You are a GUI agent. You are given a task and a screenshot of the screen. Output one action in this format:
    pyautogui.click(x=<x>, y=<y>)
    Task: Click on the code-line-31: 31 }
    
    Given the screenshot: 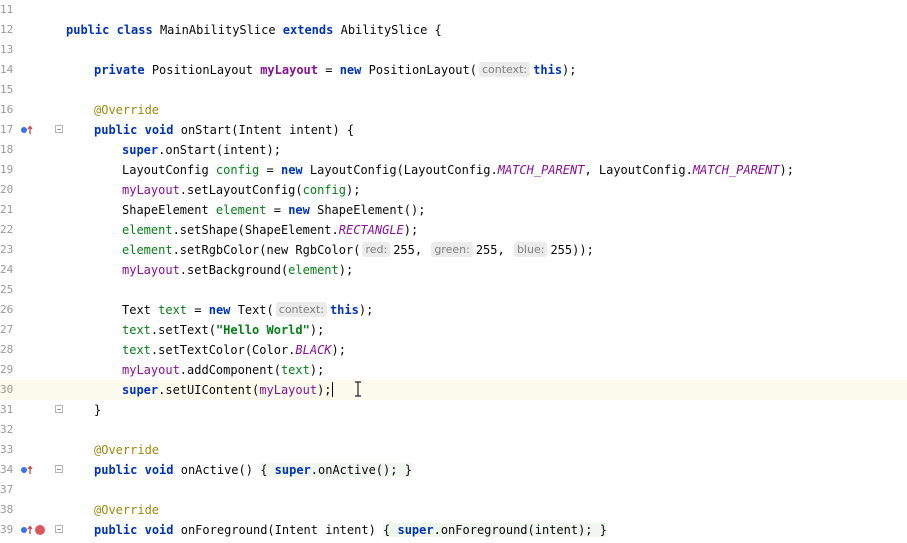 What is the action you would take?
    pyautogui.click(x=453, y=410)
    